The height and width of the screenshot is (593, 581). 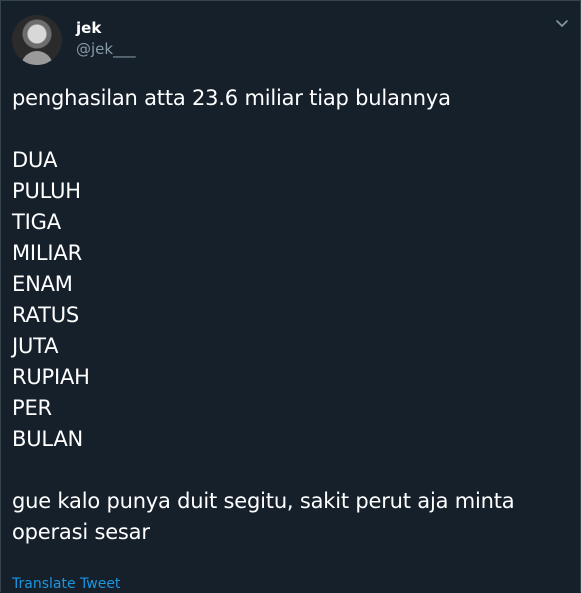 I want to click on avatar, so click(x=37, y=40).